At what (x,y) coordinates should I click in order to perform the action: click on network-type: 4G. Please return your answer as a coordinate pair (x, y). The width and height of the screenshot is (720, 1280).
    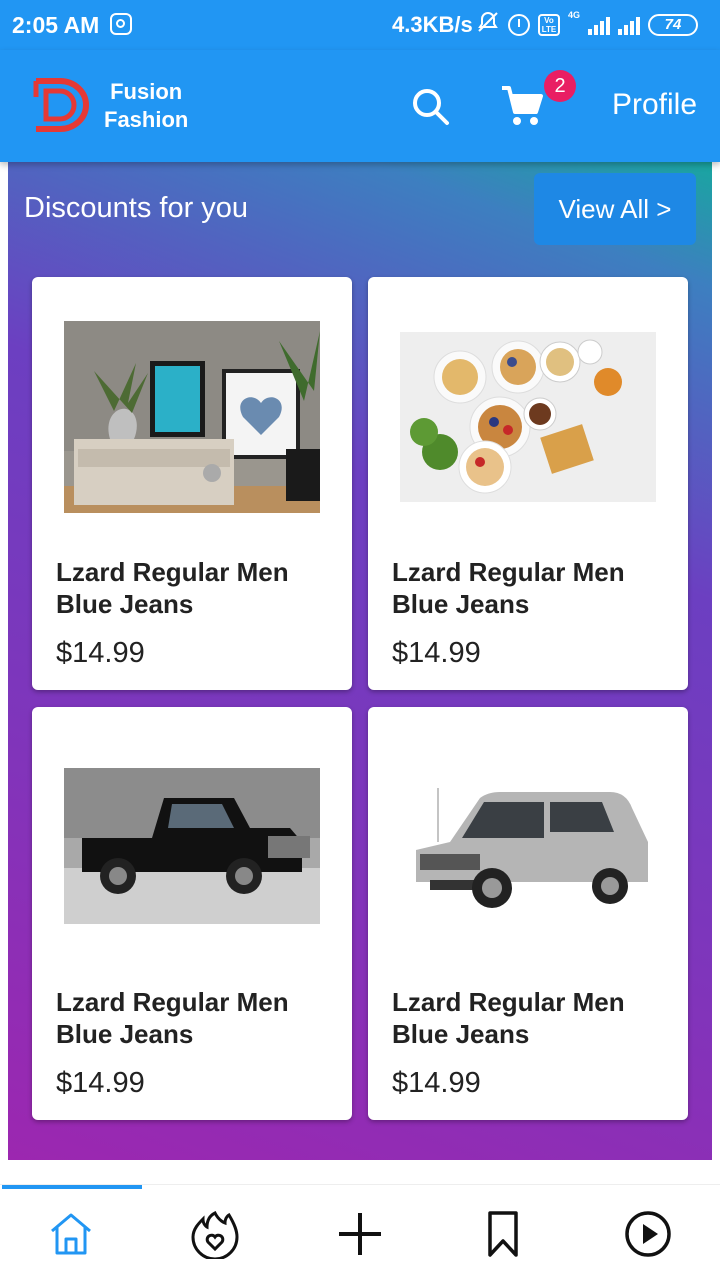
    Looking at the image, I should click on (574, 15).